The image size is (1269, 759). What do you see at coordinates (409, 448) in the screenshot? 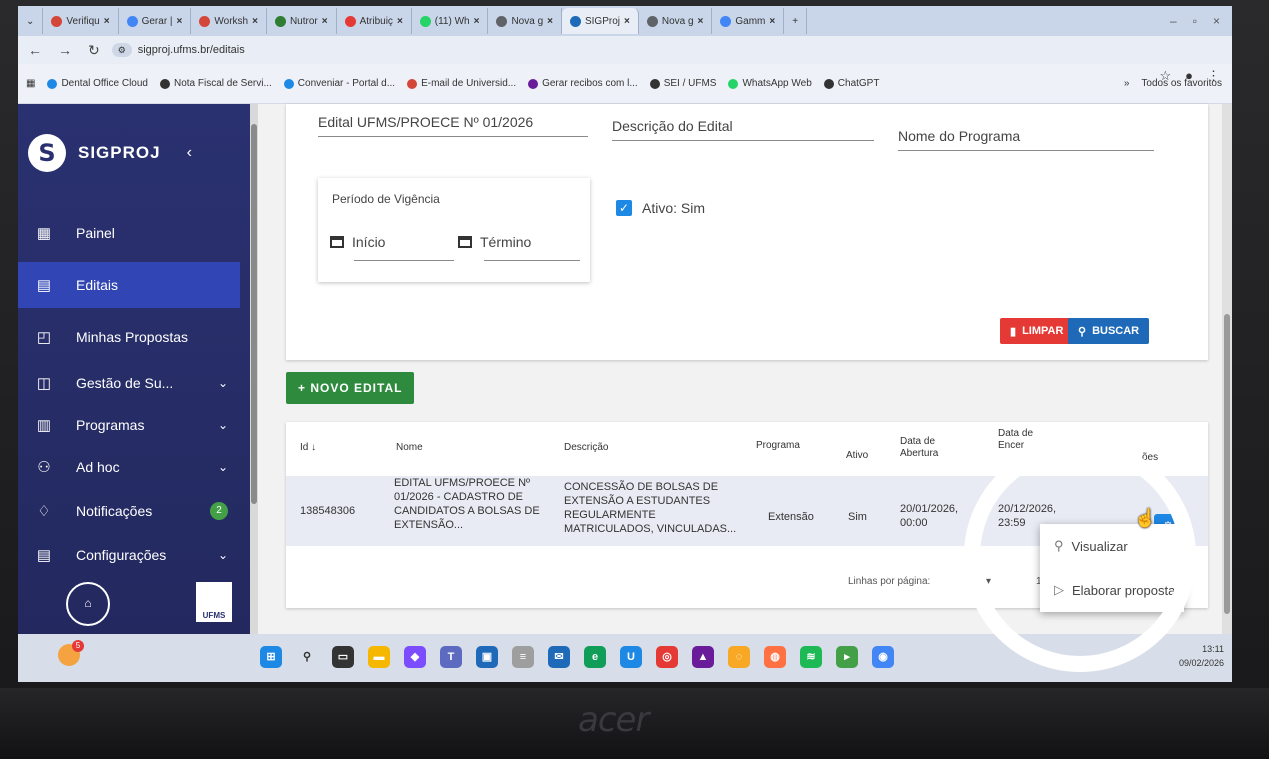
I see `header-nome: Nome` at bounding box center [409, 448].